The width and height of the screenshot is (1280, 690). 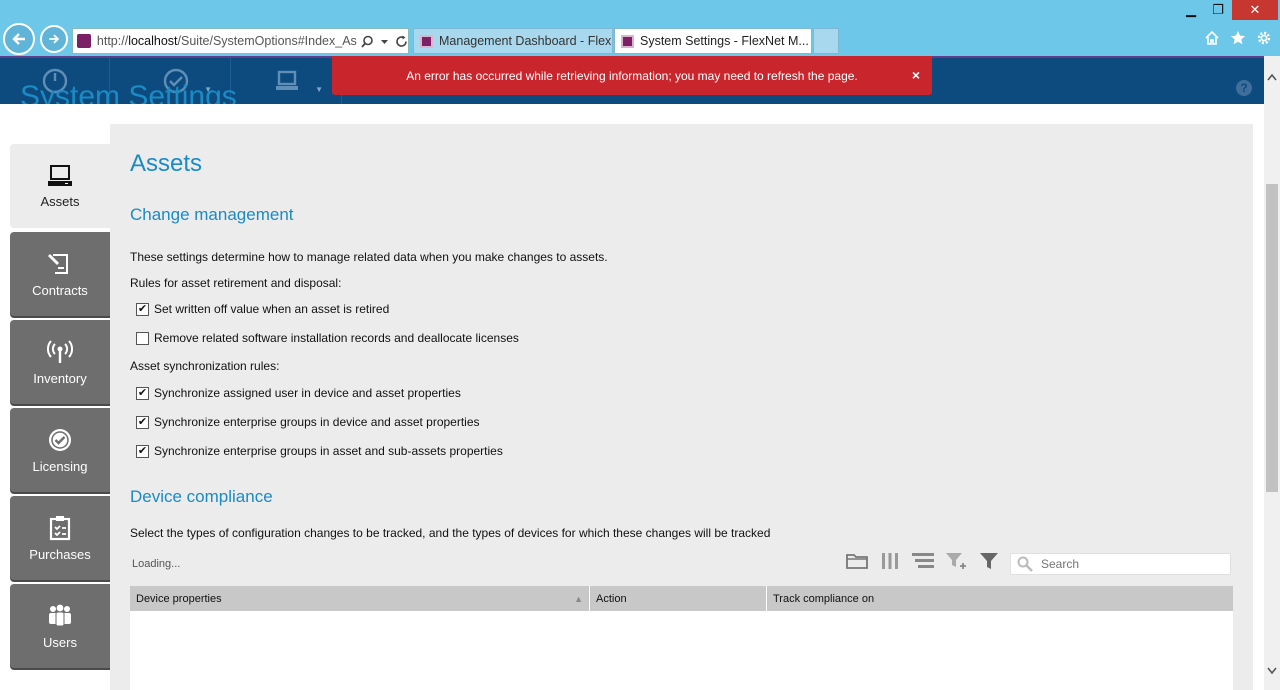 What do you see at coordinates (60, 201) in the screenshot?
I see `sidebar-item-label: Assets` at bounding box center [60, 201].